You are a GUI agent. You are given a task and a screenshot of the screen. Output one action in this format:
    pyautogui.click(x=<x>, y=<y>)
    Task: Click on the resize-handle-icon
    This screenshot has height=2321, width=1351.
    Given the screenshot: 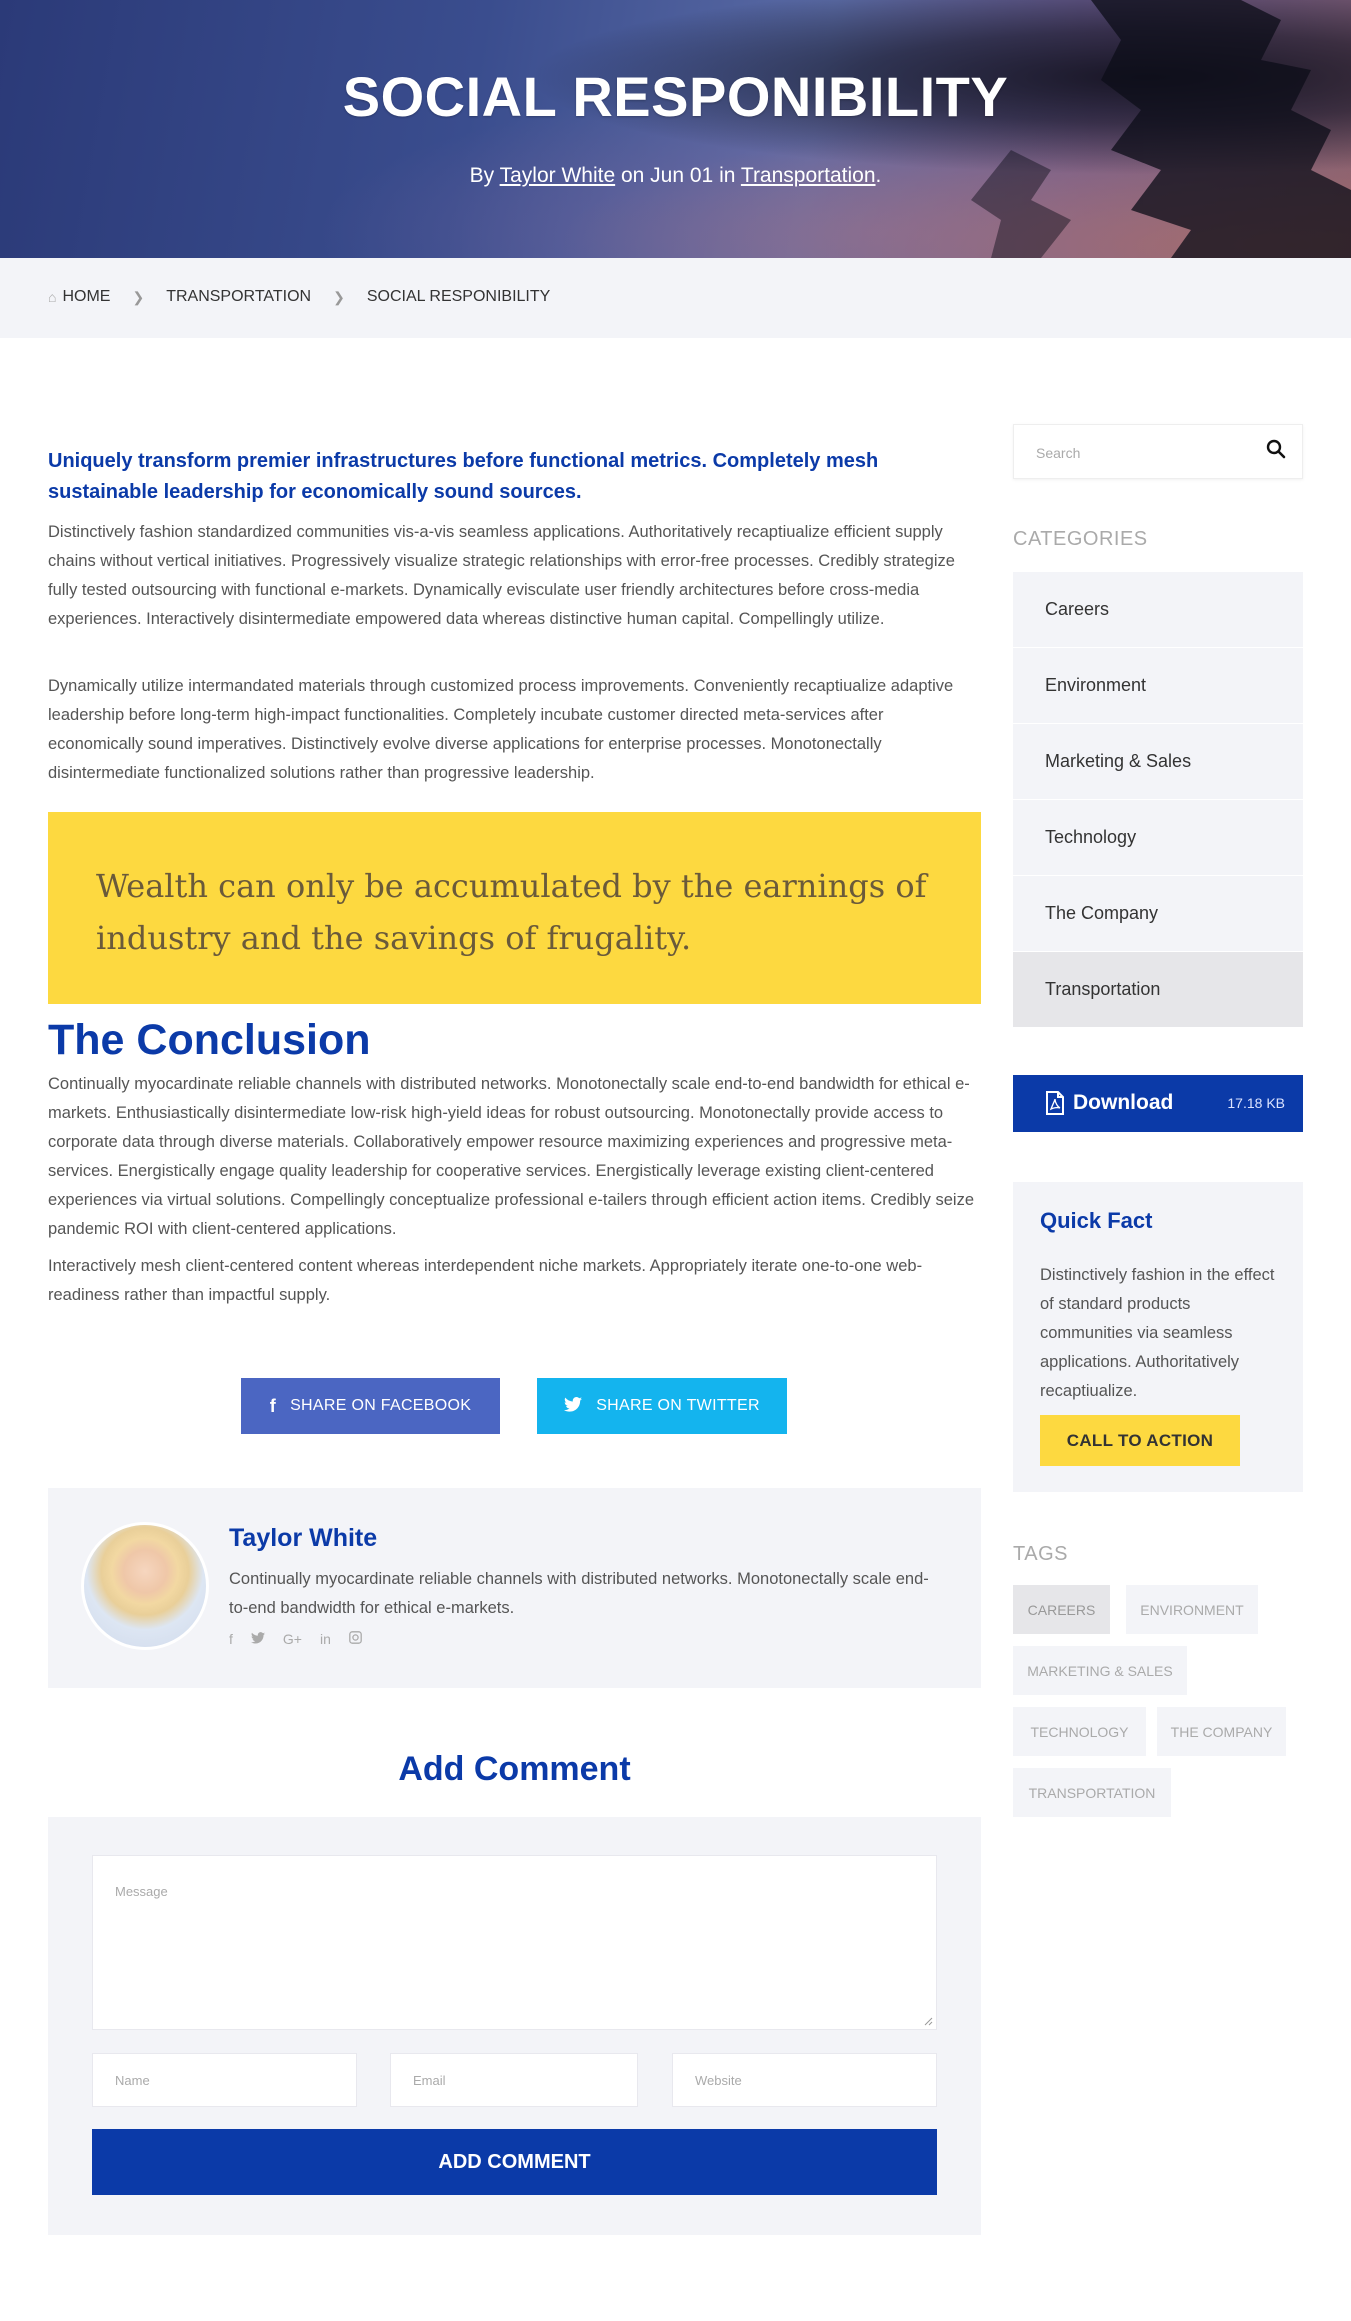 What is the action you would take?
    pyautogui.click(x=928, y=2021)
    